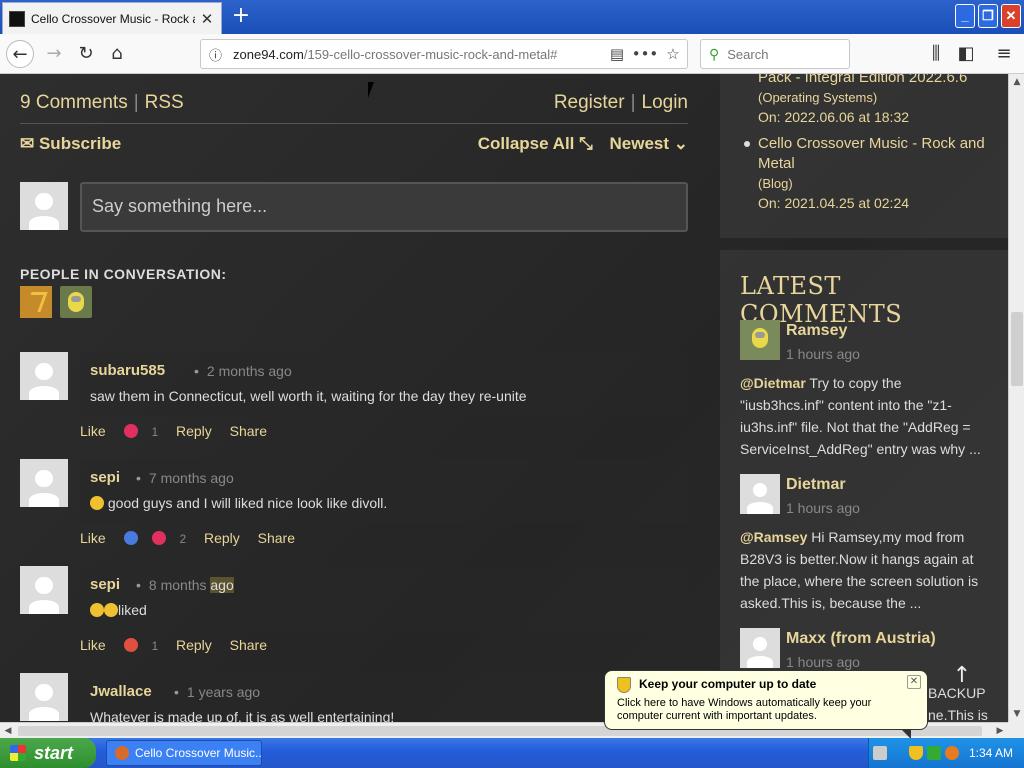 The image size is (1024, 768). Describe the element at coordinates (861, 639) in the screenshot. I see `commenter-name: Maxx (from Austria)` at that location.